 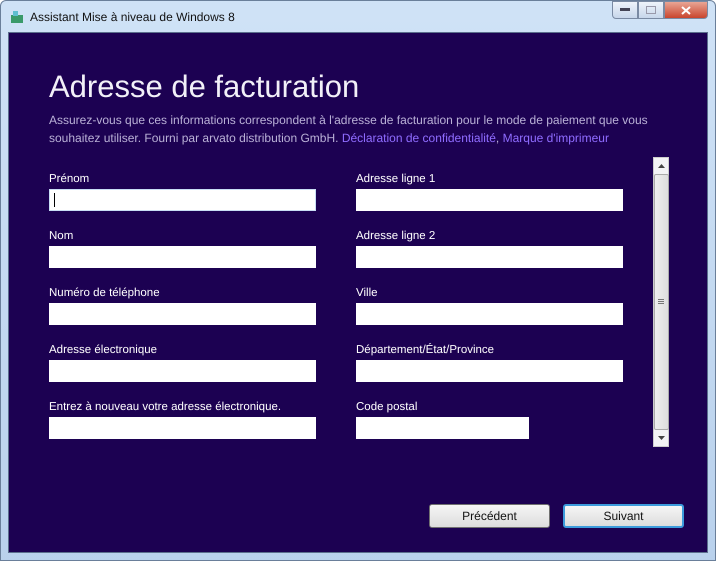 What do you see at coordinates (61, 236) in the screenshot?
I see `field-label: Nom` at bounding box center [61, 236].